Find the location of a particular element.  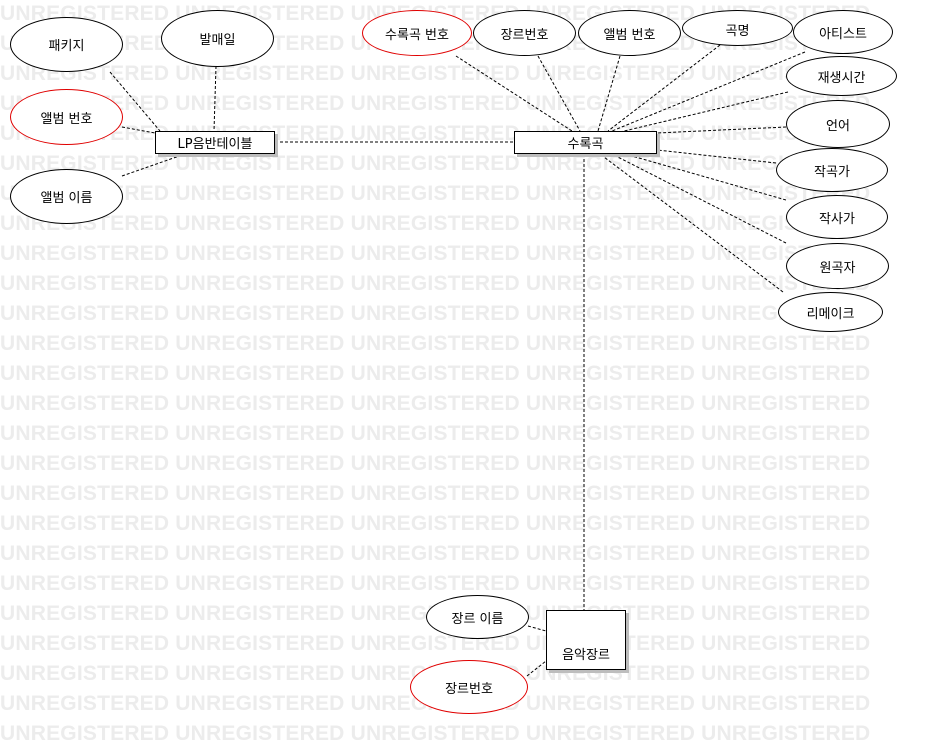

attr-genre-no: 장르번호 is located at coordinates (469, 687).